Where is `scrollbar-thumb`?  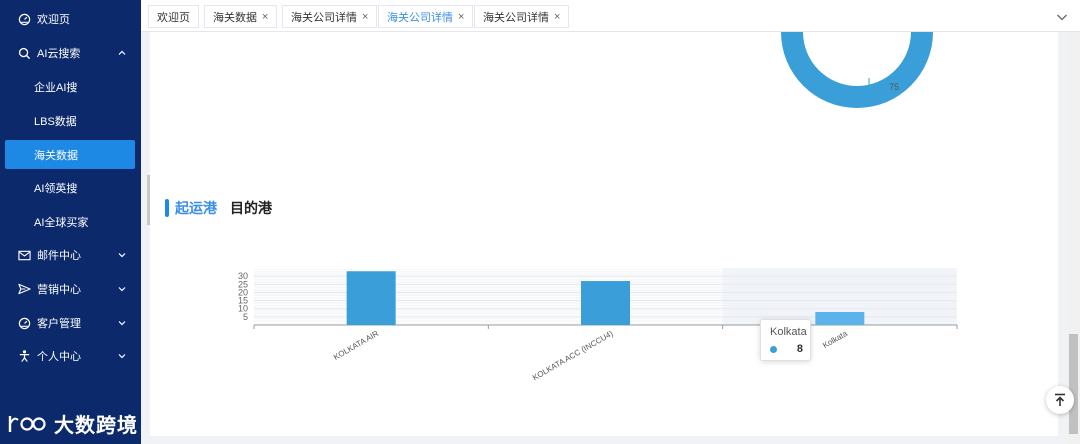 scrollbar-thumb is located at coordinates (1073, 384).